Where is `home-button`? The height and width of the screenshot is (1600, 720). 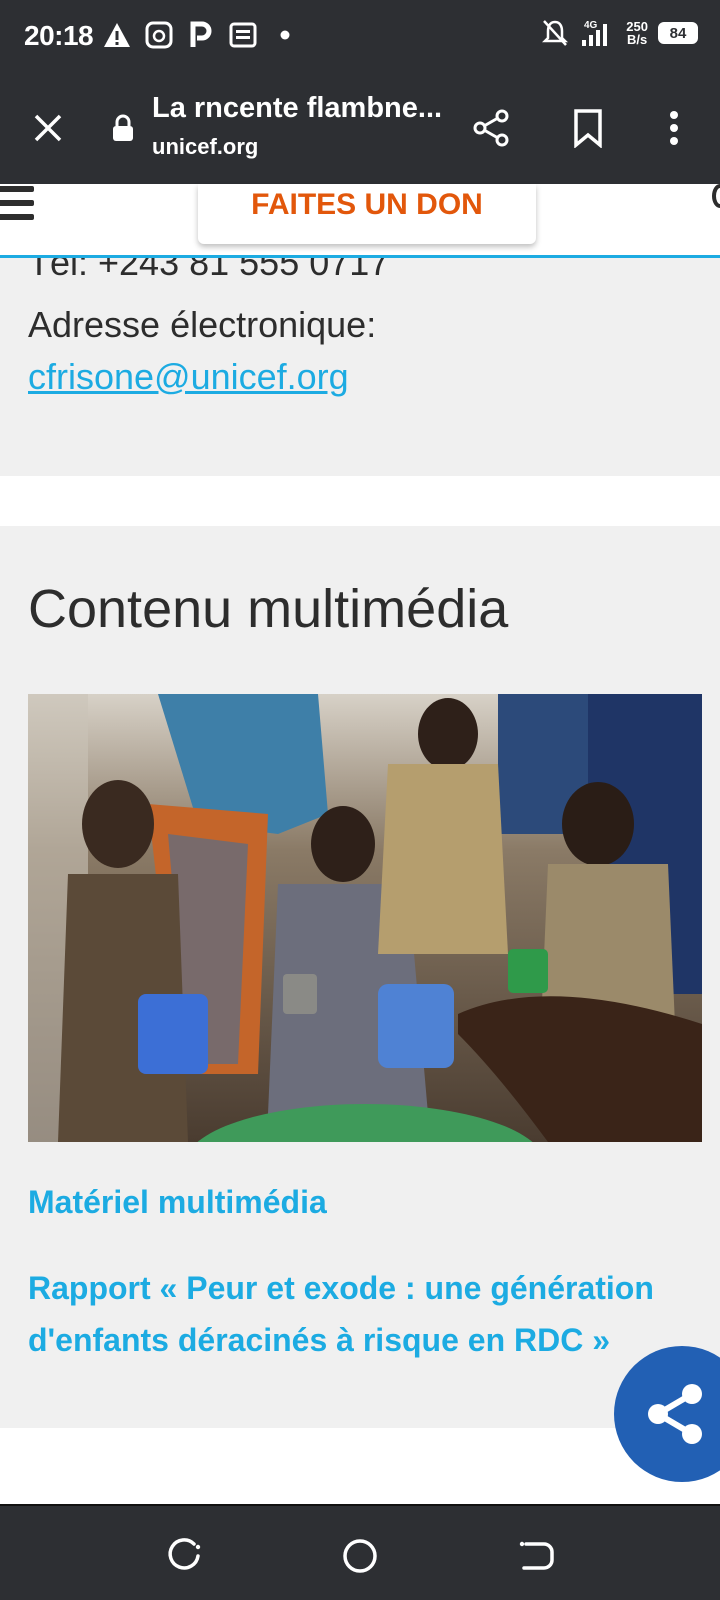 home-button is located at coordinates (360, 1556).